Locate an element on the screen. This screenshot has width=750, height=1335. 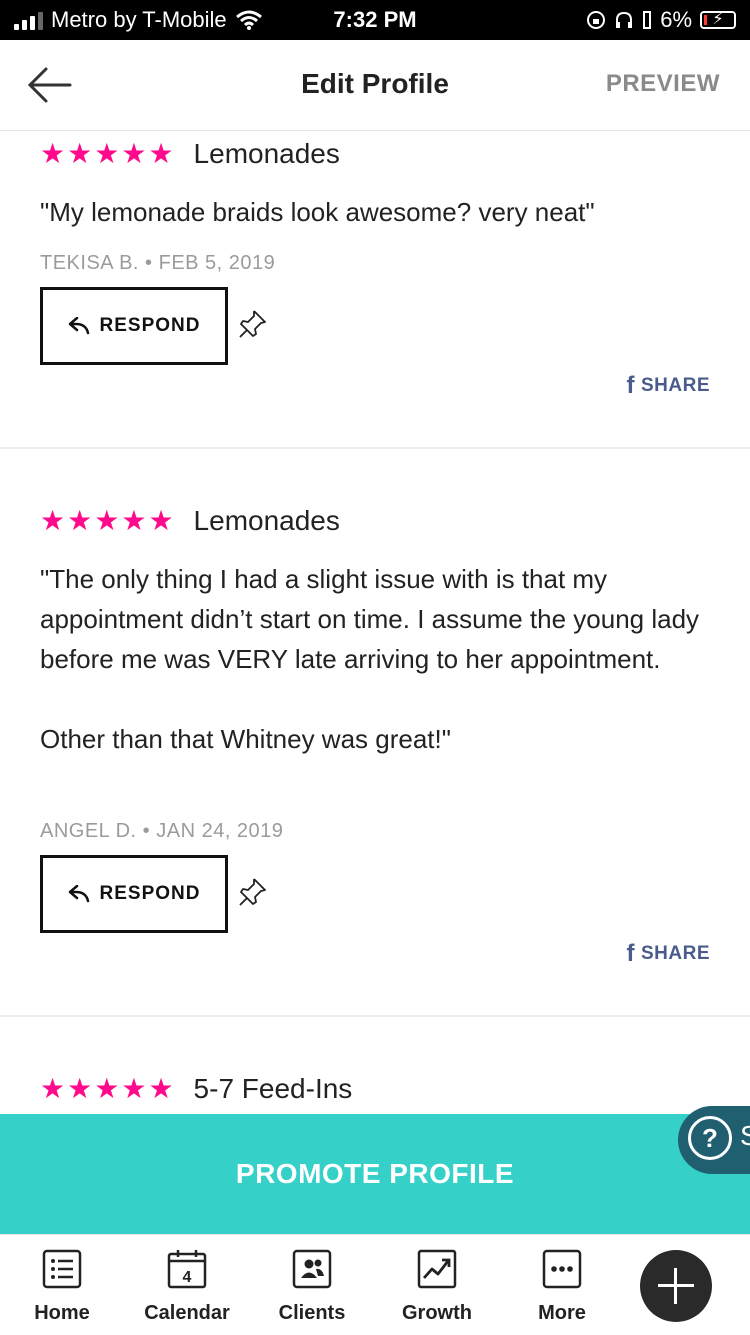
tab-clients-label: Clients is located at coordinates (312, 1313).